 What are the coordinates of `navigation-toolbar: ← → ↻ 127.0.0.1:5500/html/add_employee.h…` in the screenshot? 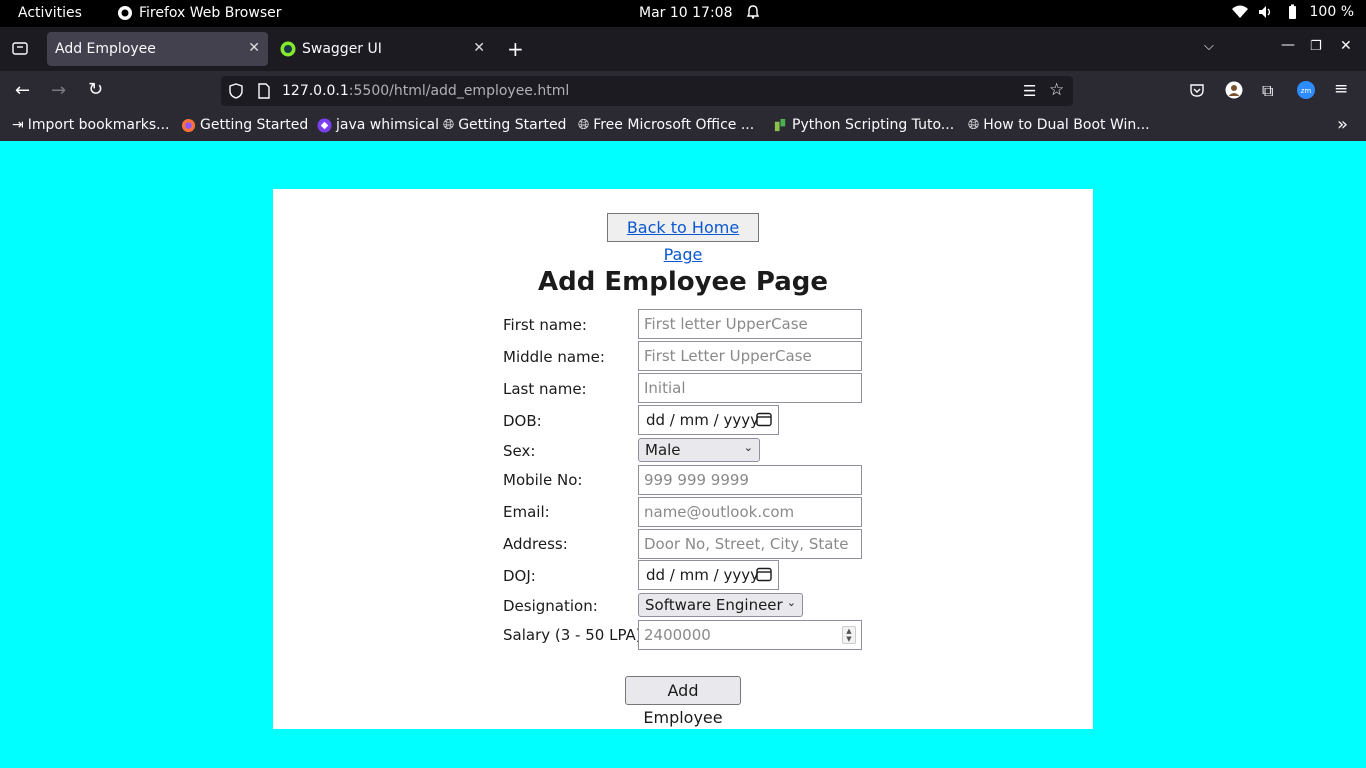 It's located at (683, 91).